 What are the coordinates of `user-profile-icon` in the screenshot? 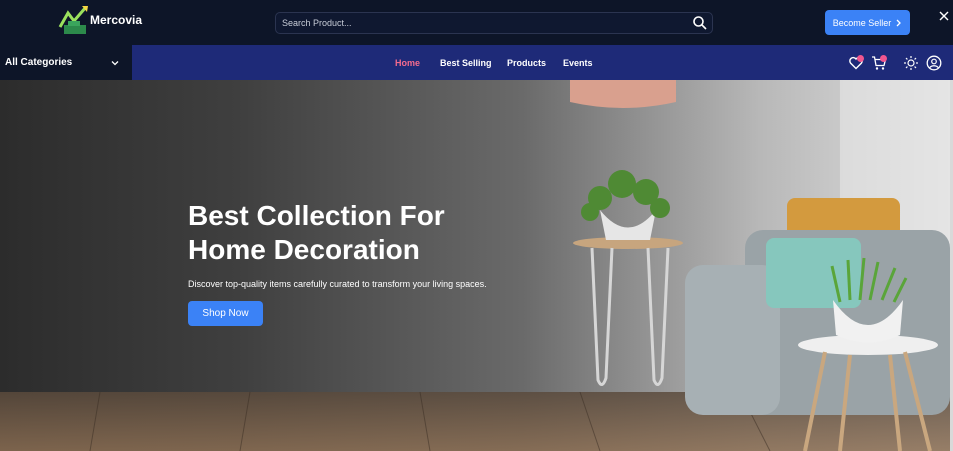 It's located at (934, 63).